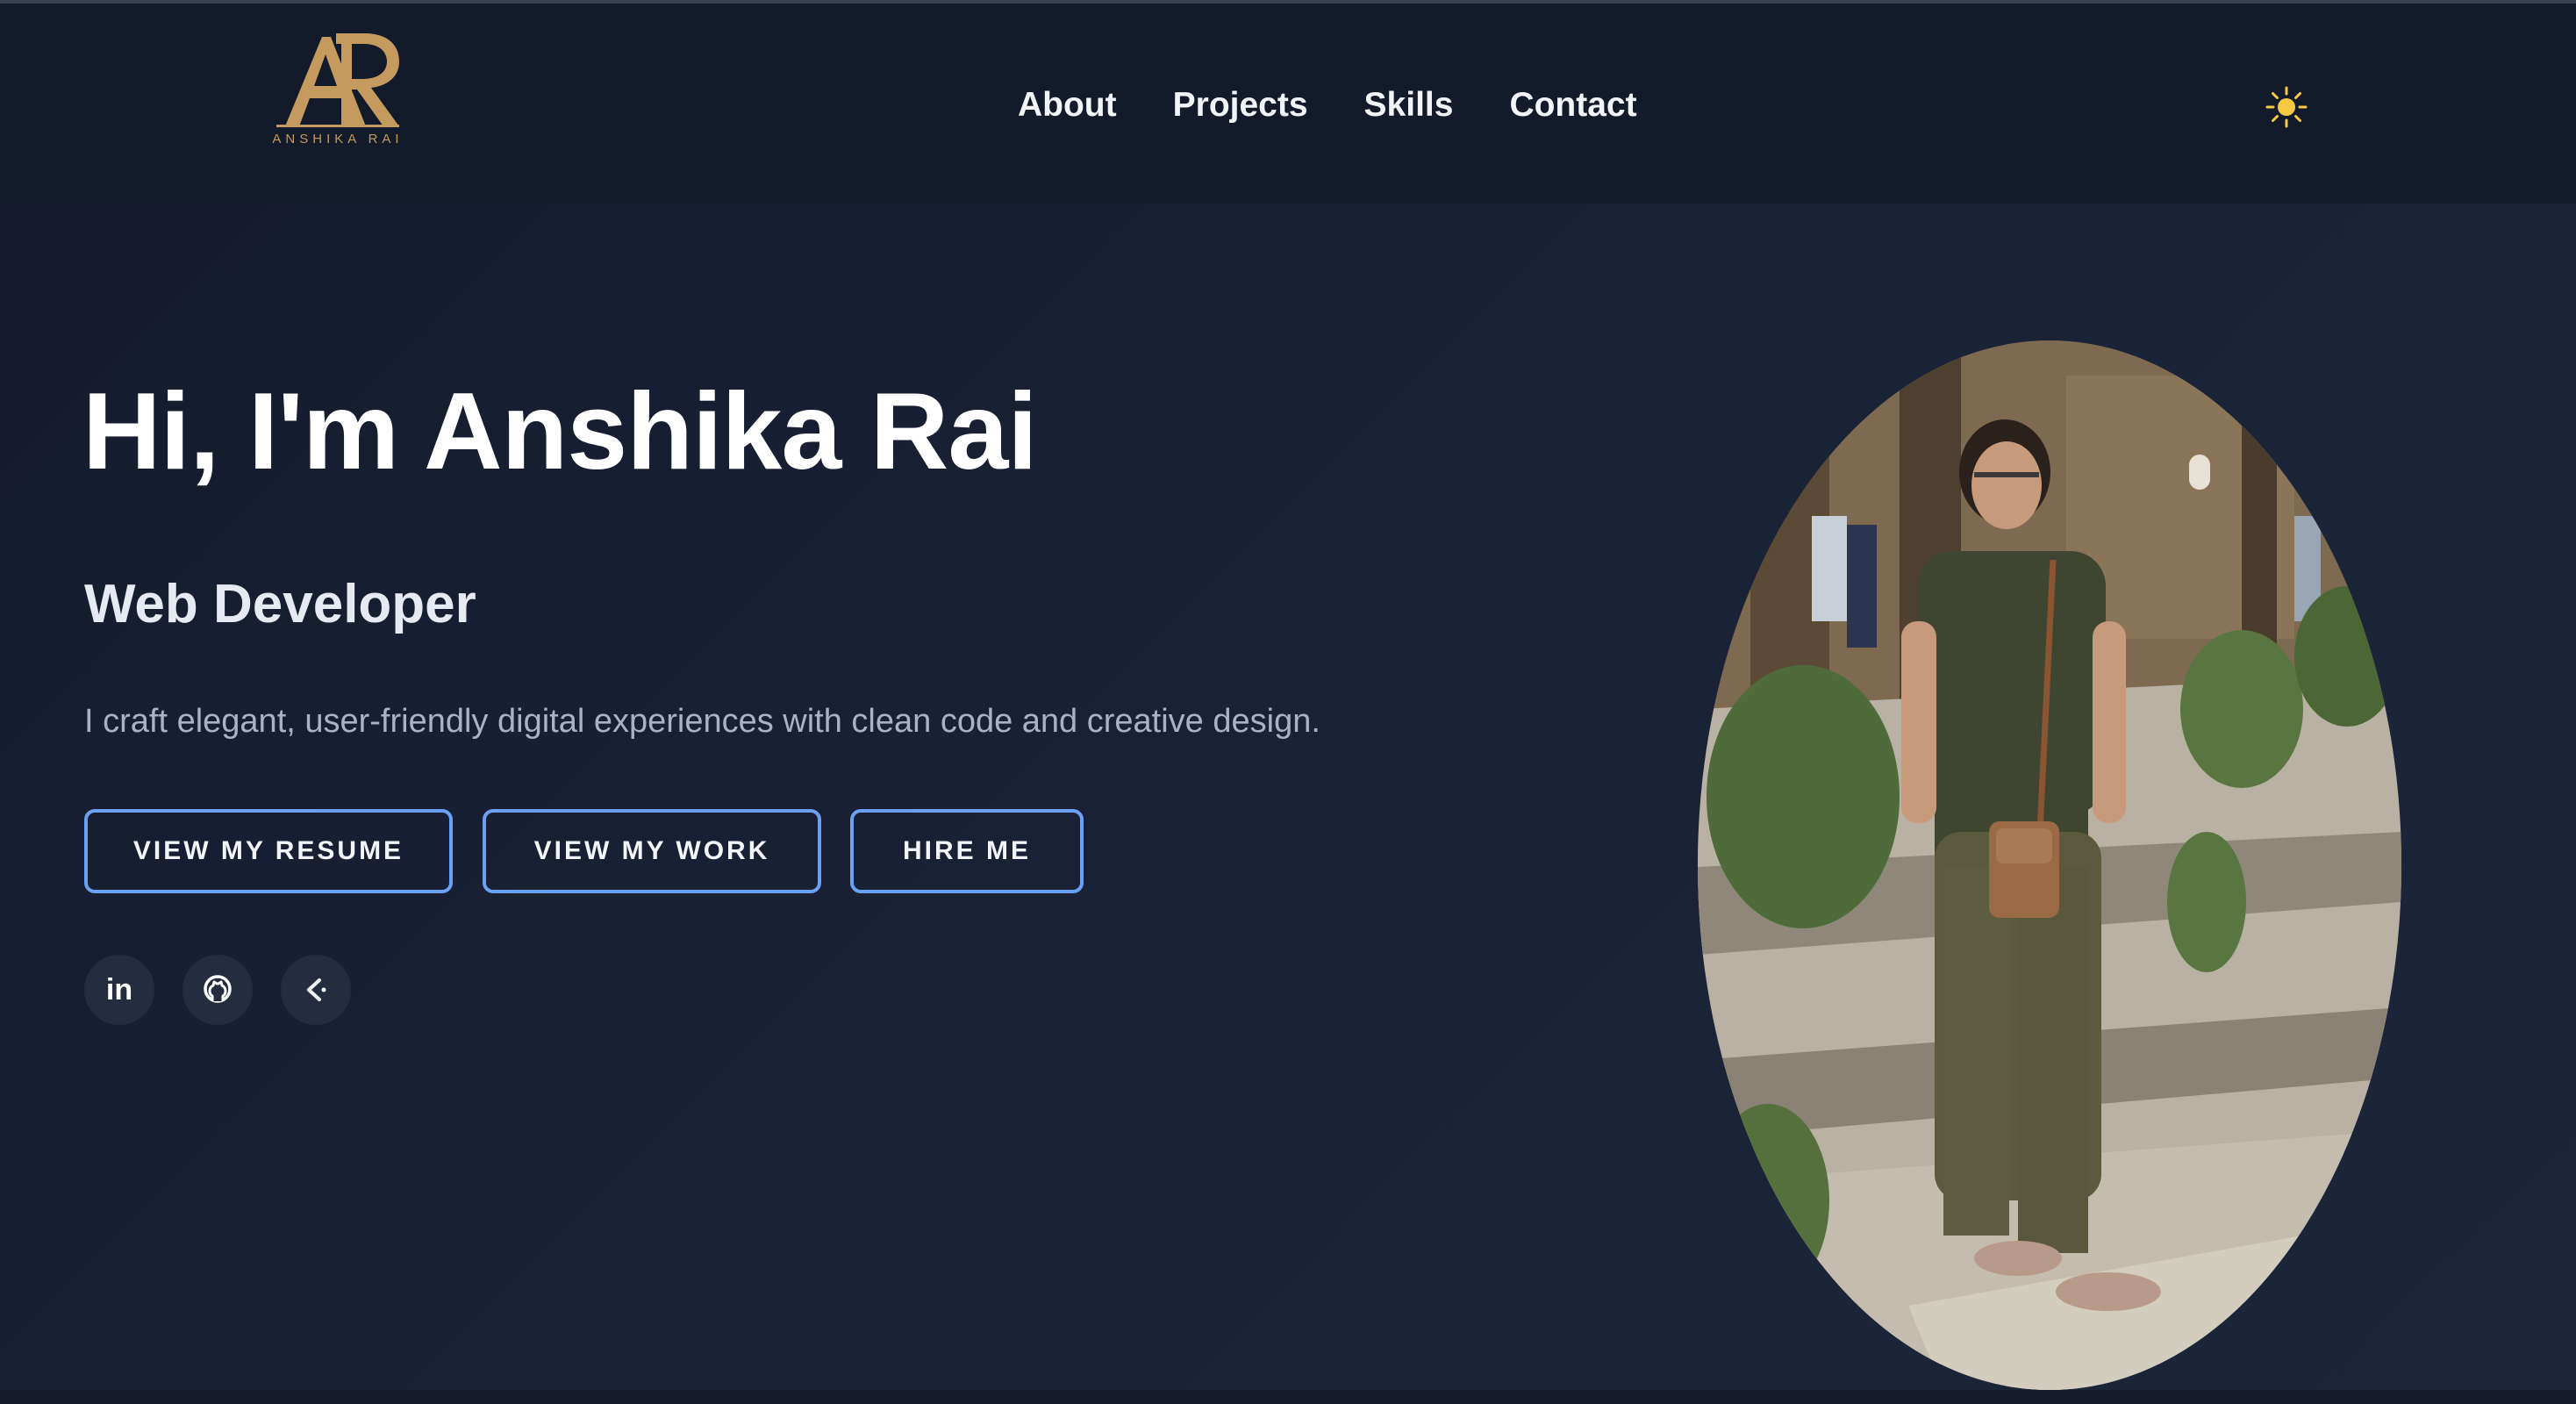 The image size is (2576, 1404). I want to click on sun-icon, so click(2286, 107).